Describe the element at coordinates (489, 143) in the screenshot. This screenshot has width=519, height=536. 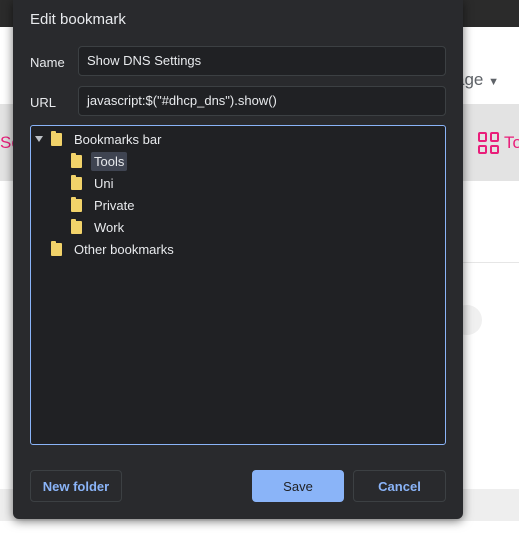
I see `grid-icon` at that location.